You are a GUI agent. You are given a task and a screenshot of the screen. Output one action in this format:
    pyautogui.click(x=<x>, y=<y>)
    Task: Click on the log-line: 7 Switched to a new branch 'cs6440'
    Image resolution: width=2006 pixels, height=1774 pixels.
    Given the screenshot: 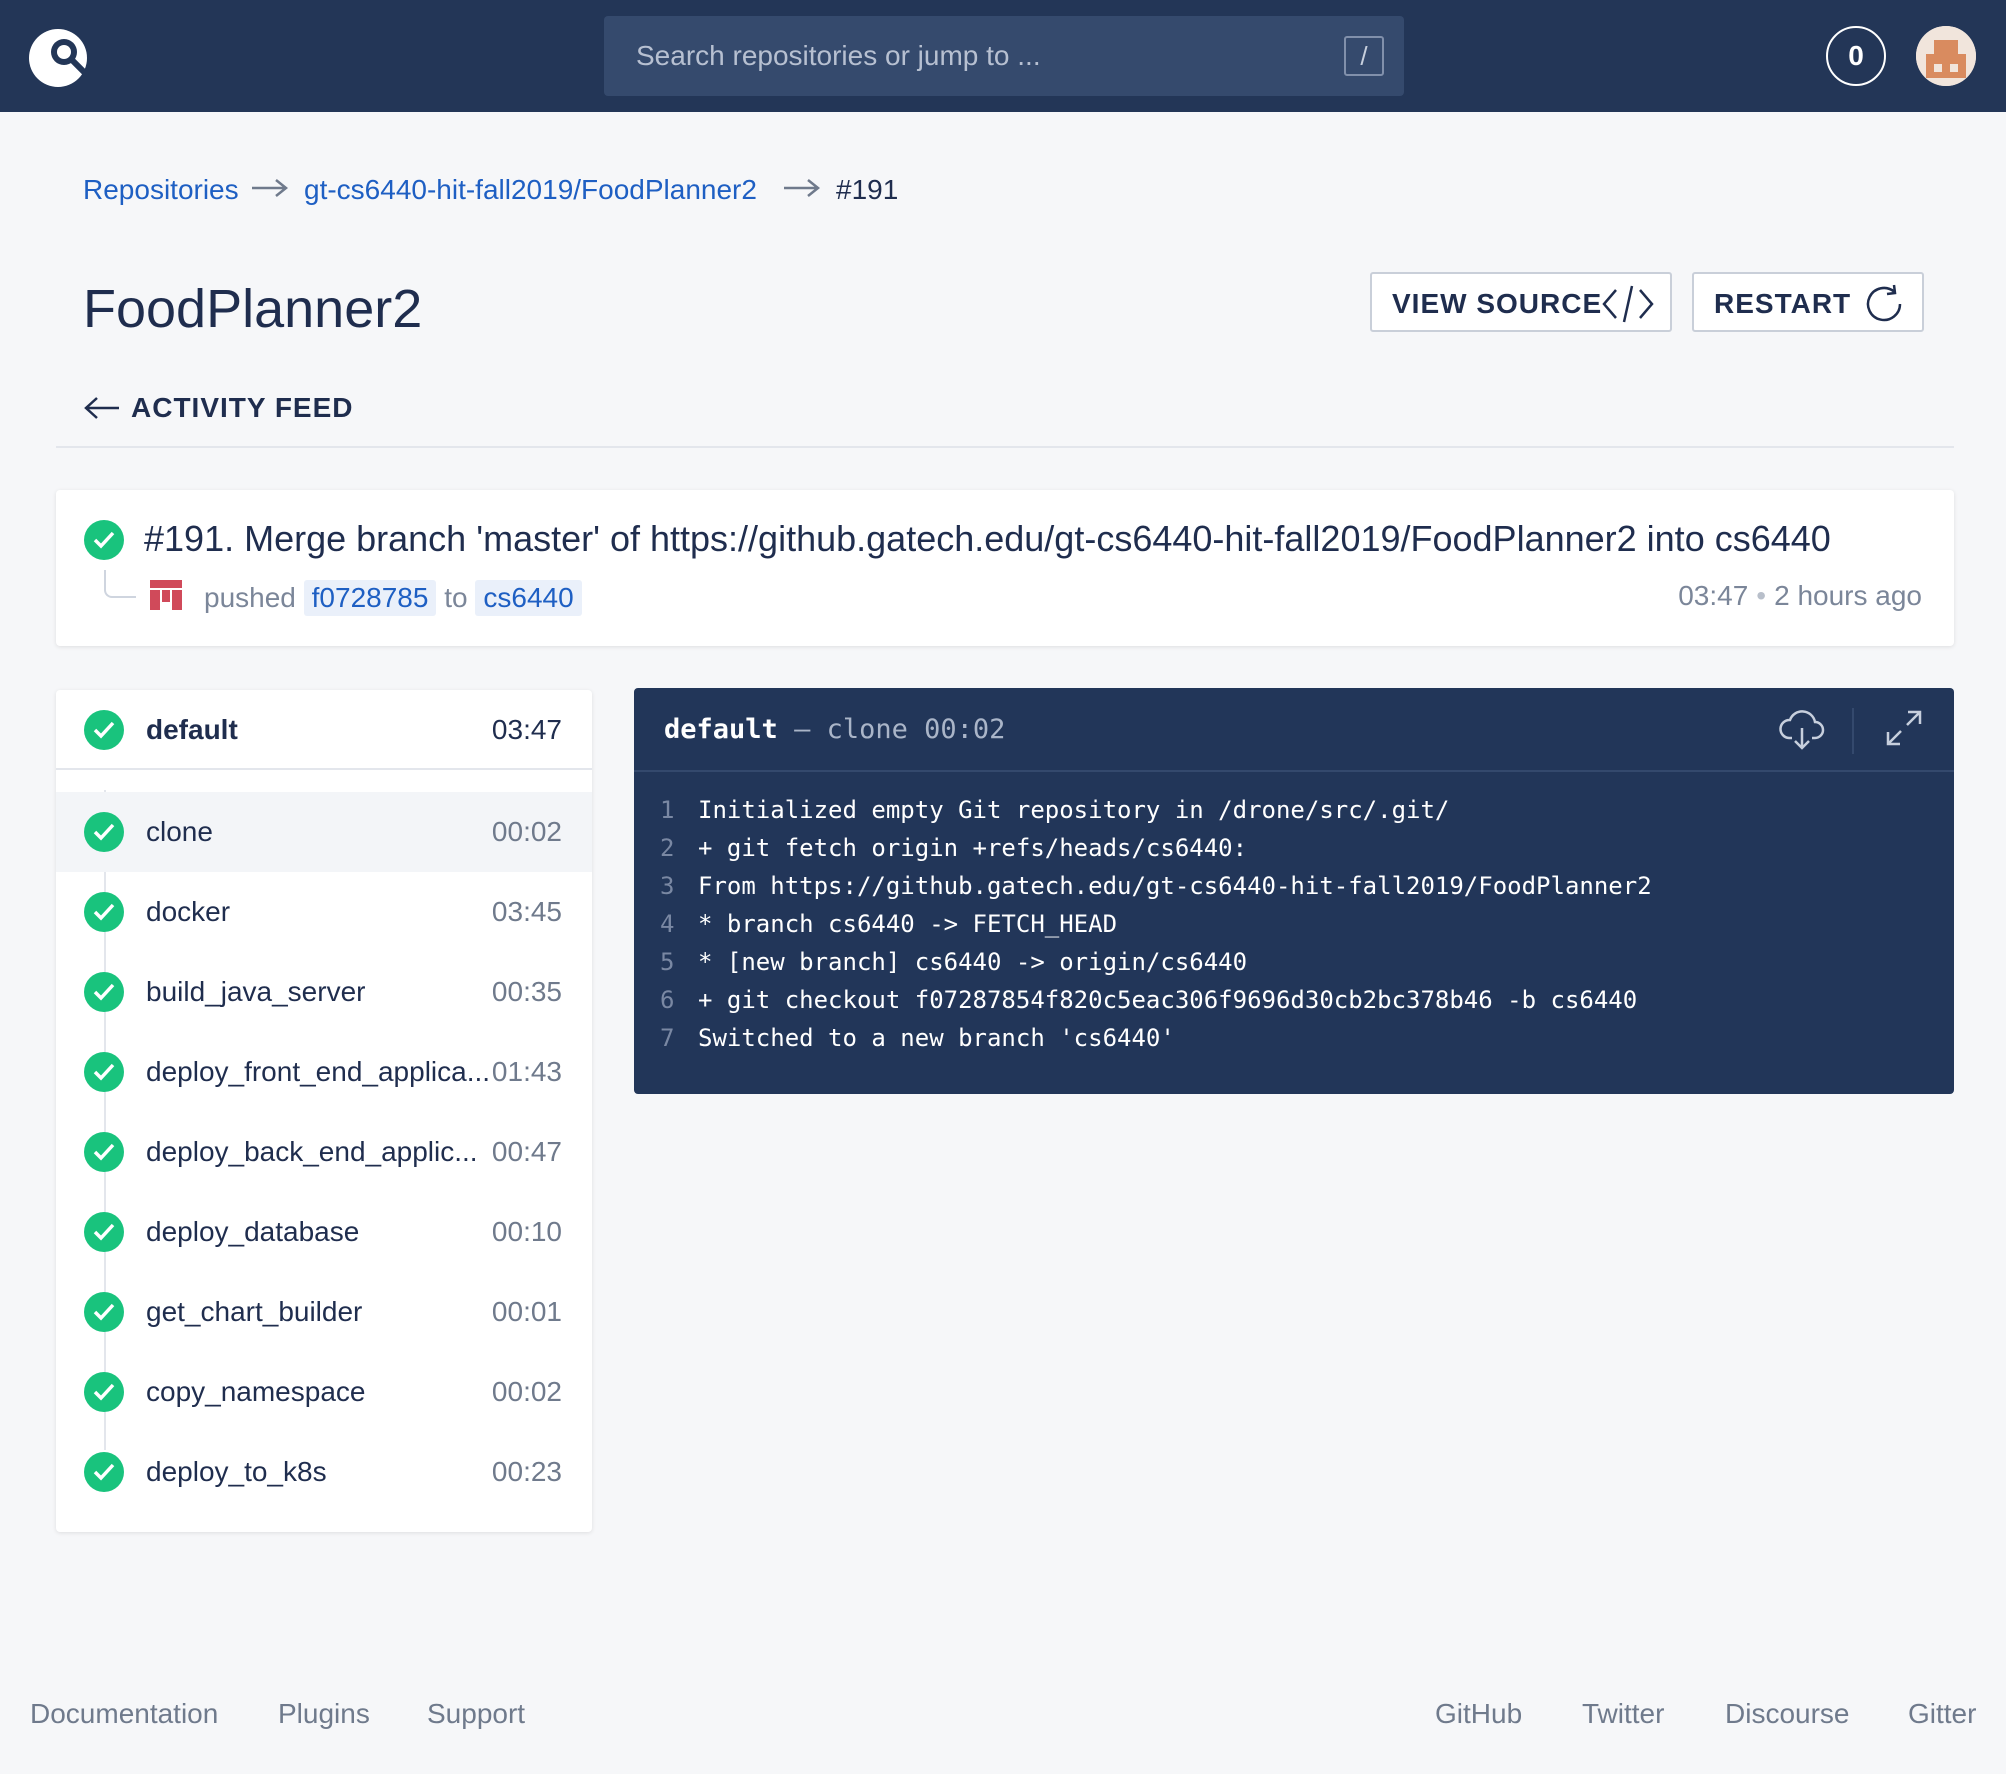 What is the action you would take?
    pyautogui.click(x=1156, y=1043)
    